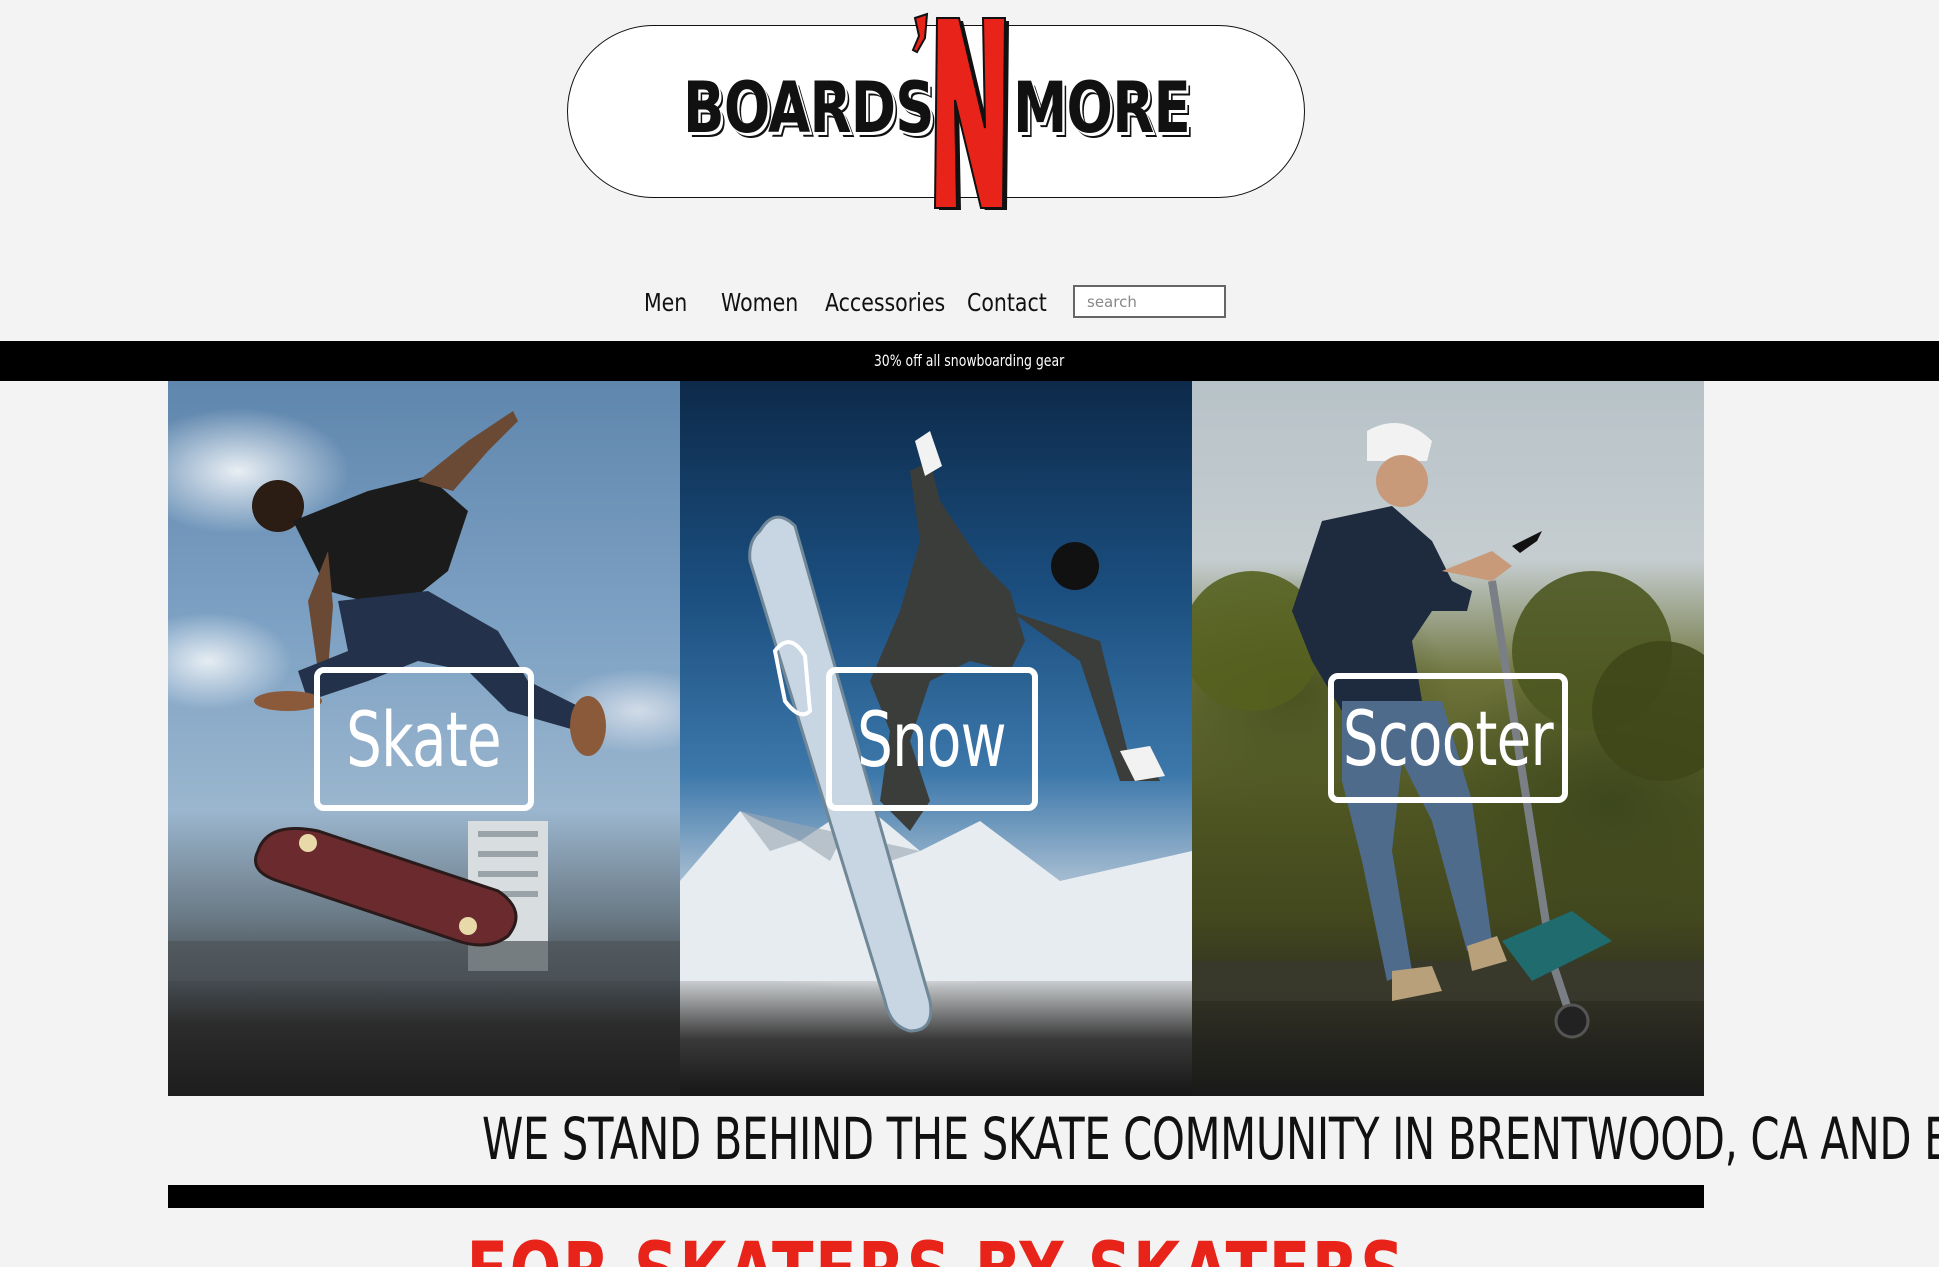  What do you see at coordinates (1102, 108) in the screenshot?
I see `logo-text-more: MORE` at bounding box center [1102, 108].